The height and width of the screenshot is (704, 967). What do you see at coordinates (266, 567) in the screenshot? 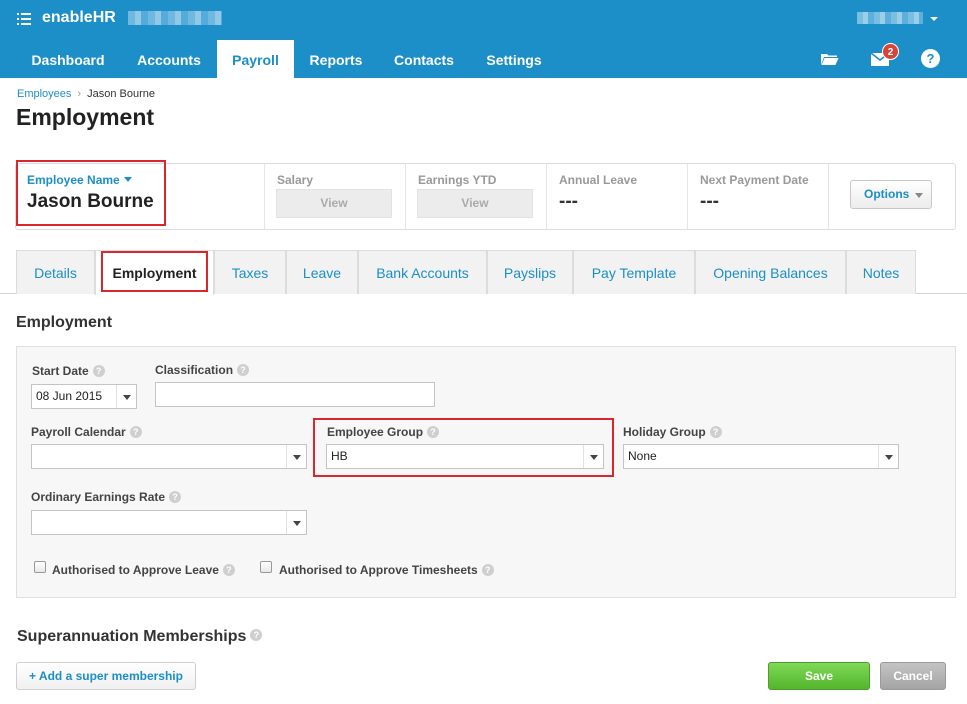
I see `approve-timesheets-checkbox` at bounding box center [266, 567].